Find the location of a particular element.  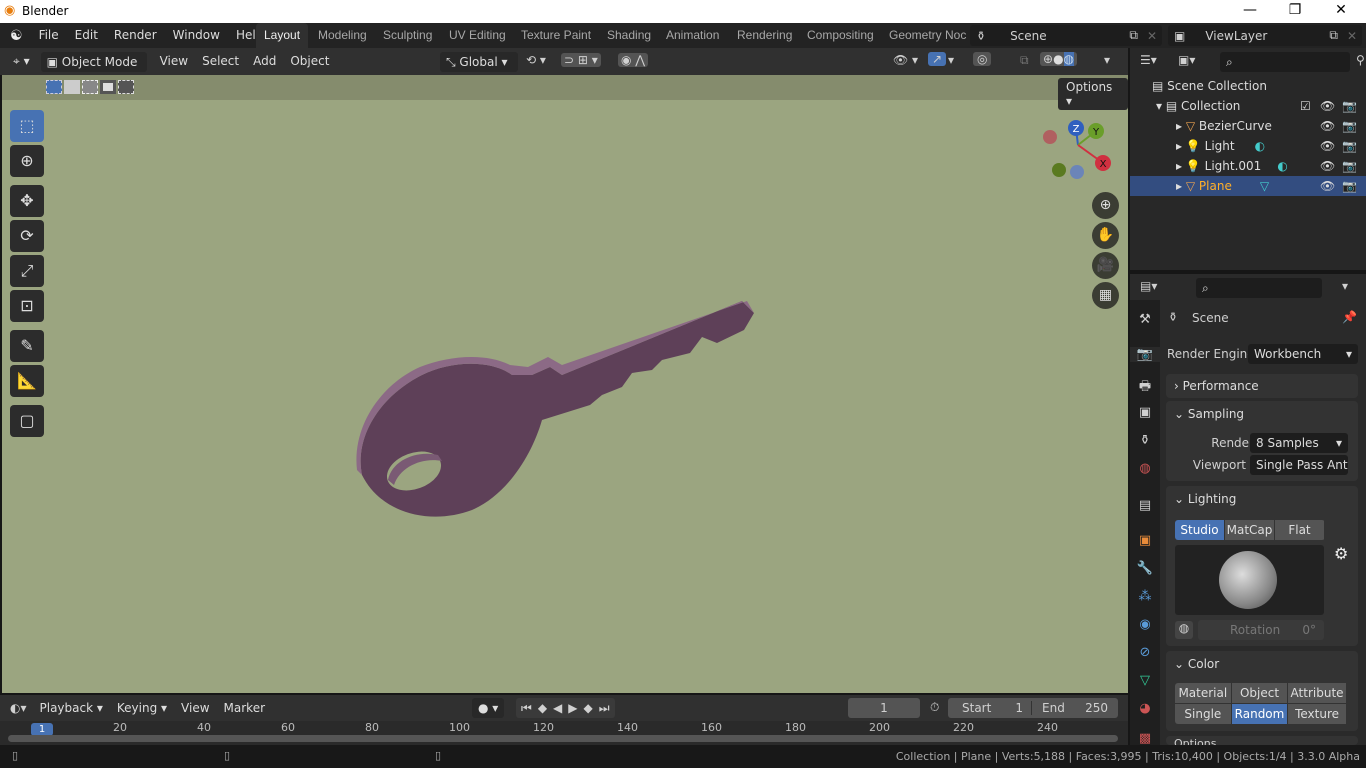

gizmo-dropdown-icon: ▾ is located at coordinates (951, 60).